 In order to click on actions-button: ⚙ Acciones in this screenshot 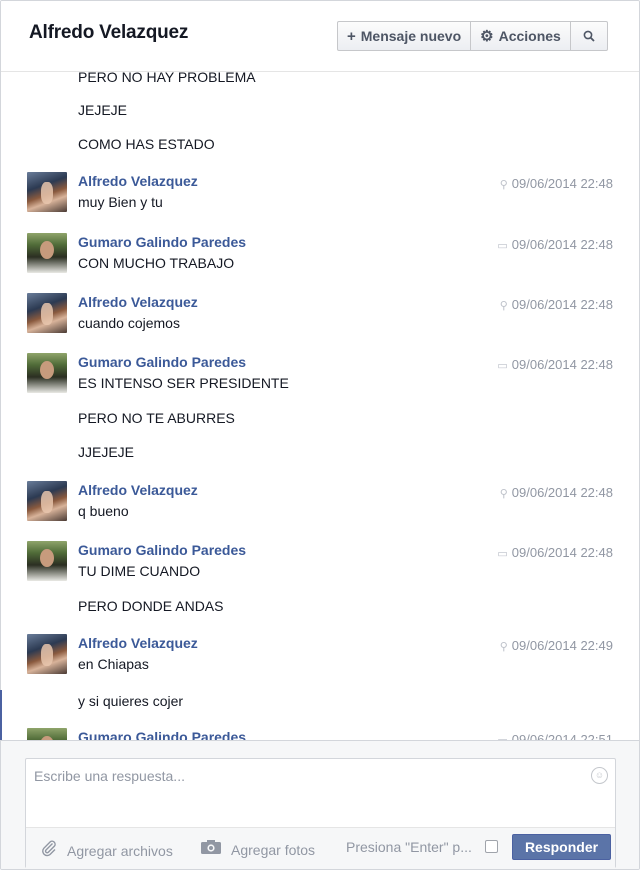, I will do `click(521, 36)`.